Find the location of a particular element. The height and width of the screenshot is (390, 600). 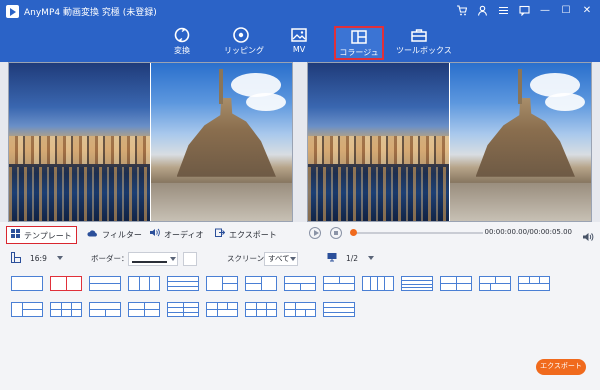

page-caret is located at coordinates (371, 258).